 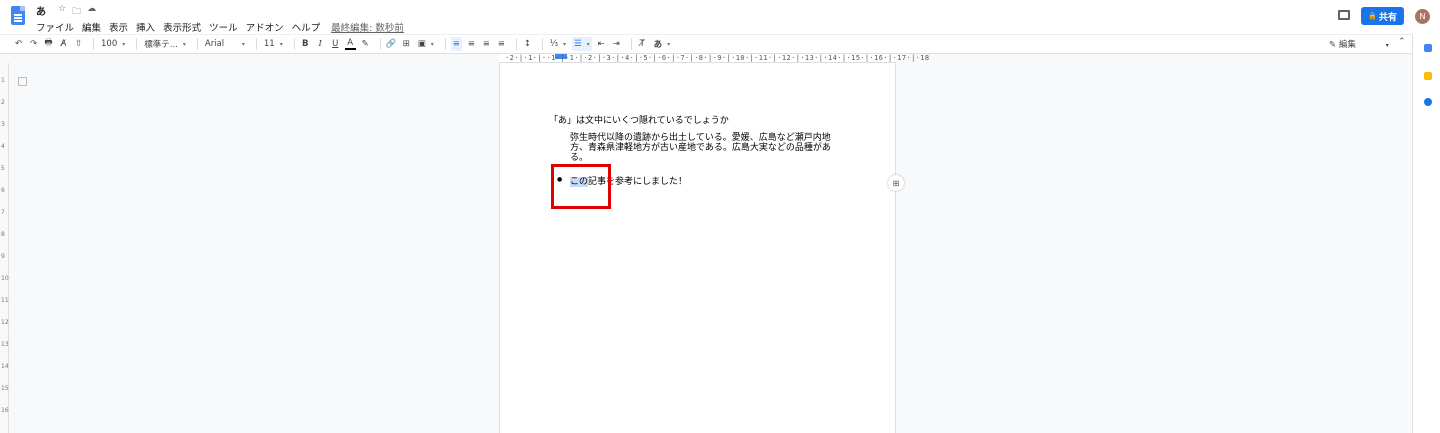 I want to click on clear-formatting-icon: T̸, so click(x=642, y=44).